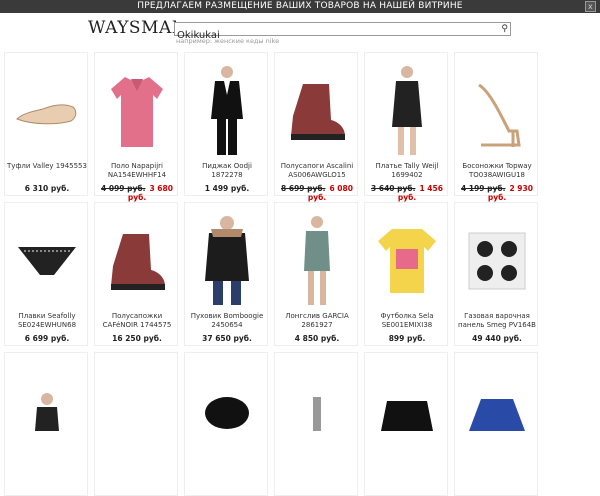 Image resolution: width=600 pixels, height=496 pixels. Describe the element at coordinates (137, 411) in the screenshot. I see `blank-icon` at that location.